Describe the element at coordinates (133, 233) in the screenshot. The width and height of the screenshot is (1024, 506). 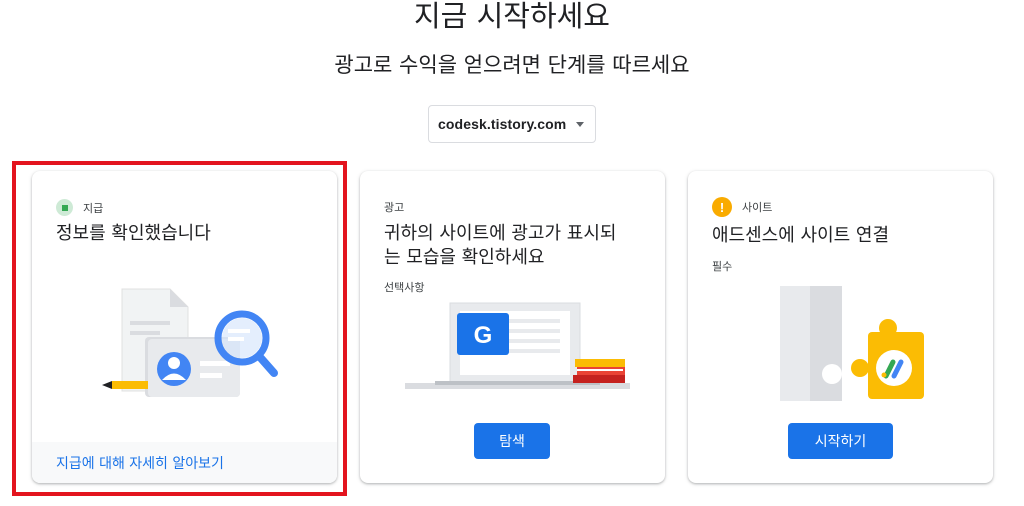
I see `payments-card-title: 정보를 확인했습니다` at that location.